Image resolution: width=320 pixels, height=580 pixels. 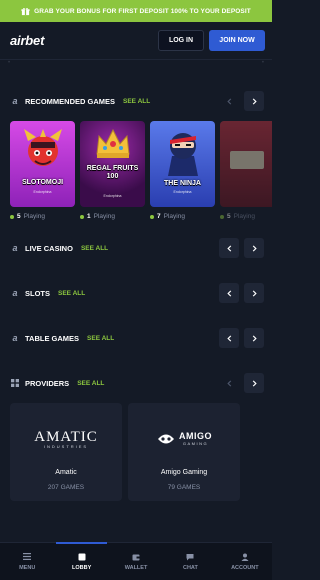 I want to click on nav-label: ACCOUNT, so click(x=245, y=568).